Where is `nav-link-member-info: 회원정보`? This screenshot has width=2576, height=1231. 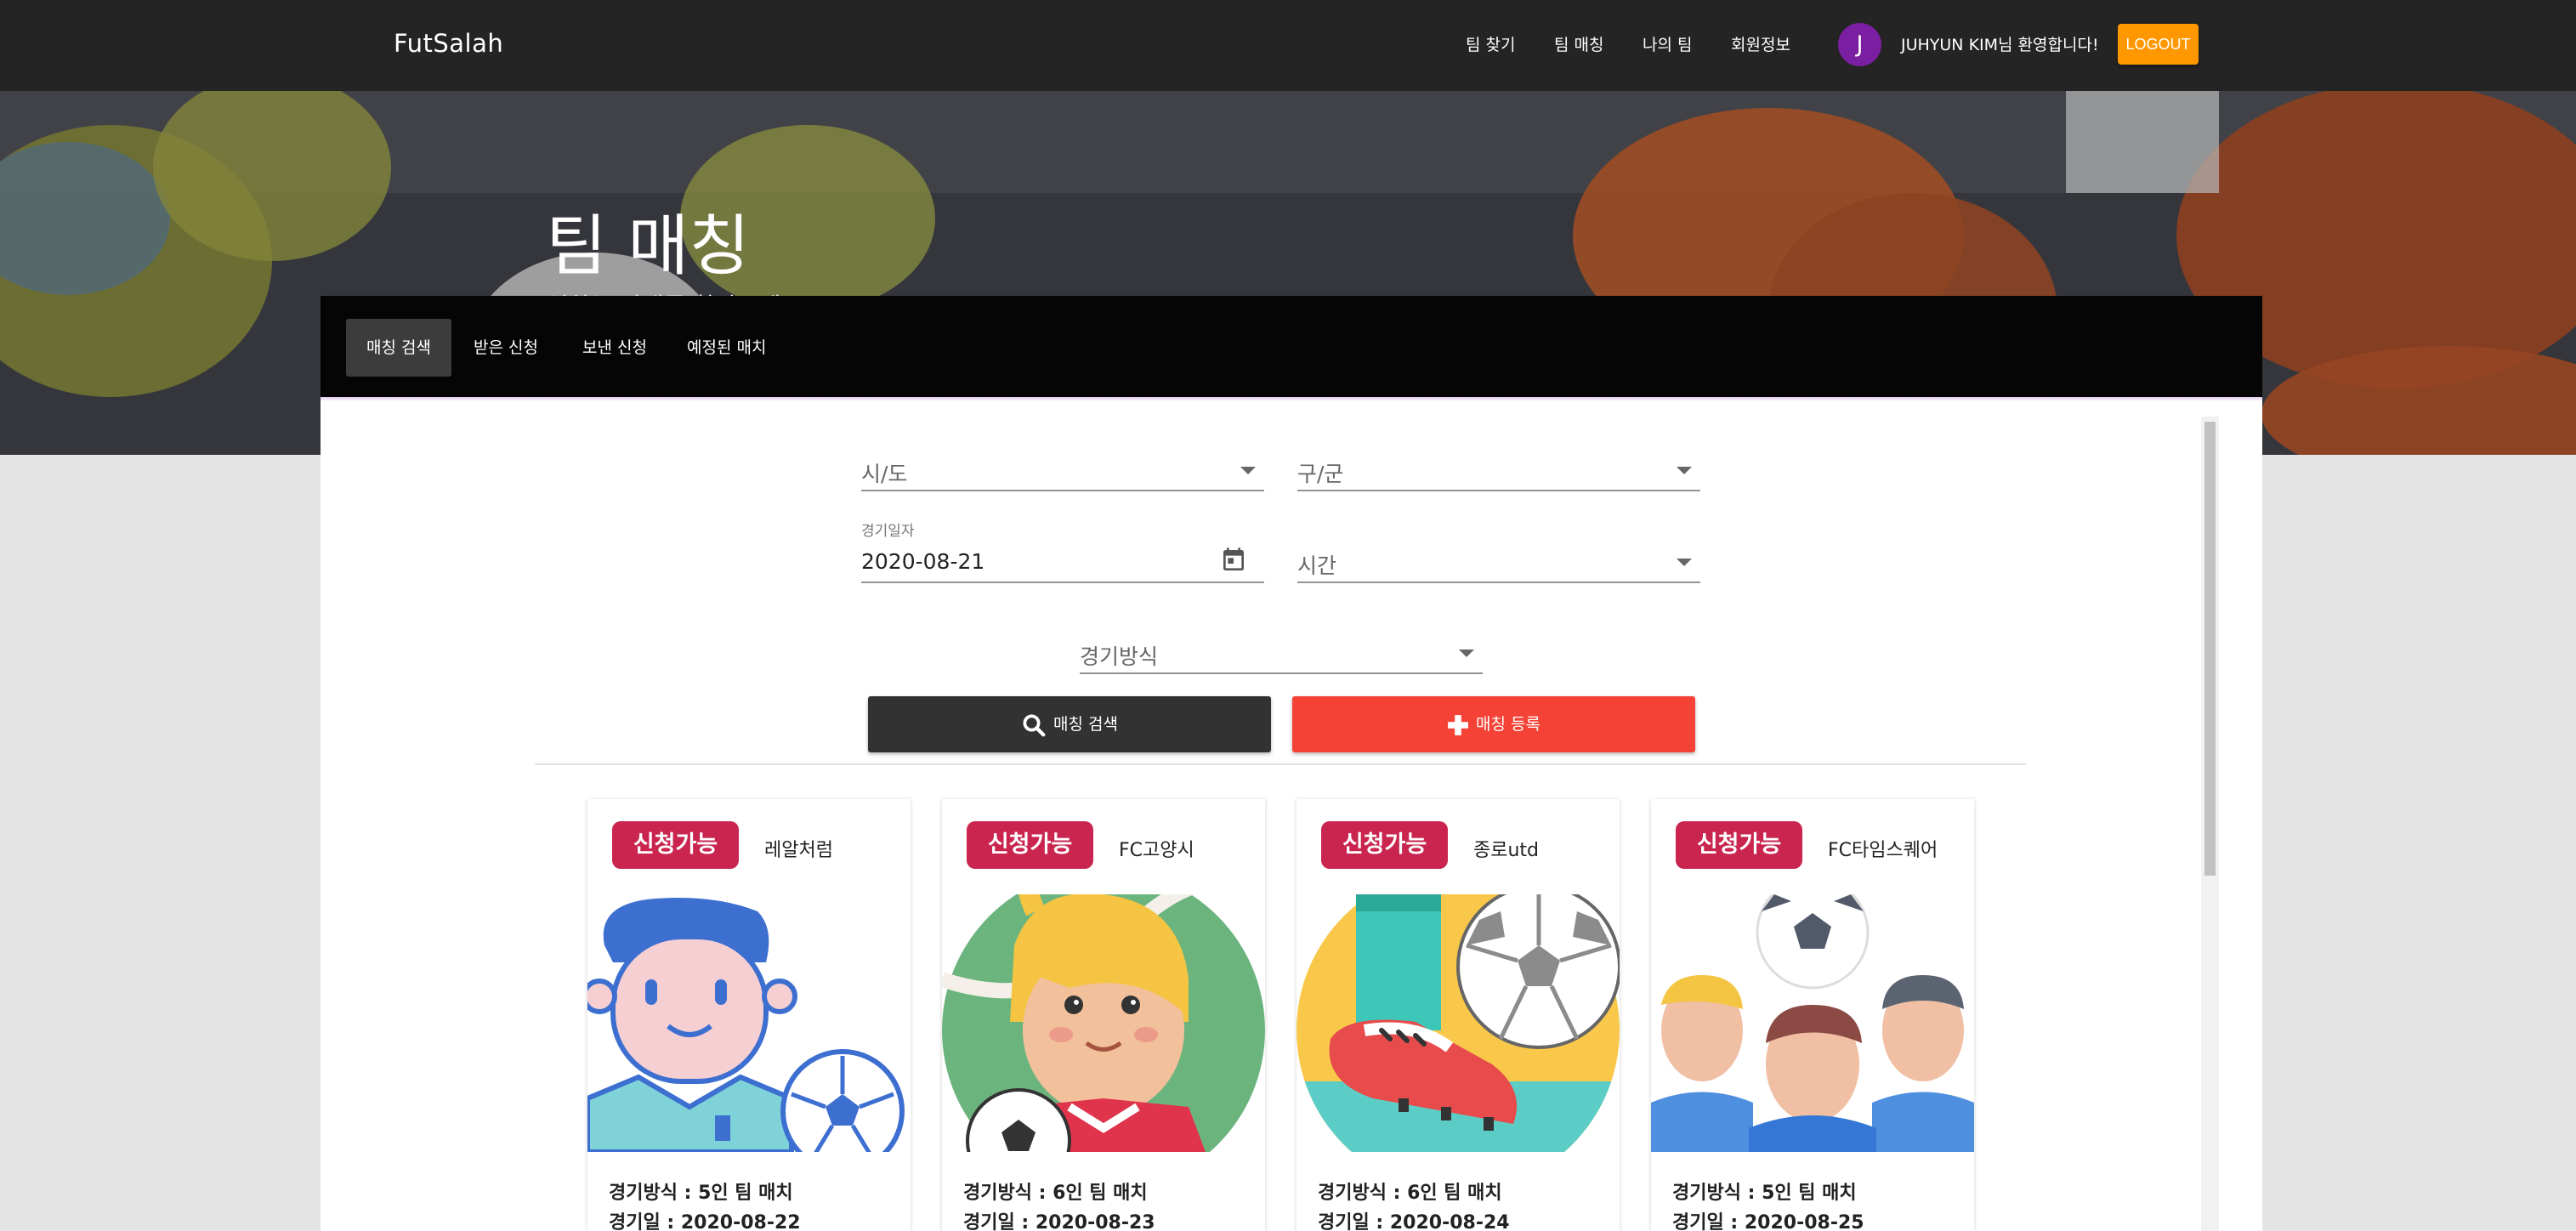
nav-link-member-info: 회원정보 is located at coordinates (1761, 43).